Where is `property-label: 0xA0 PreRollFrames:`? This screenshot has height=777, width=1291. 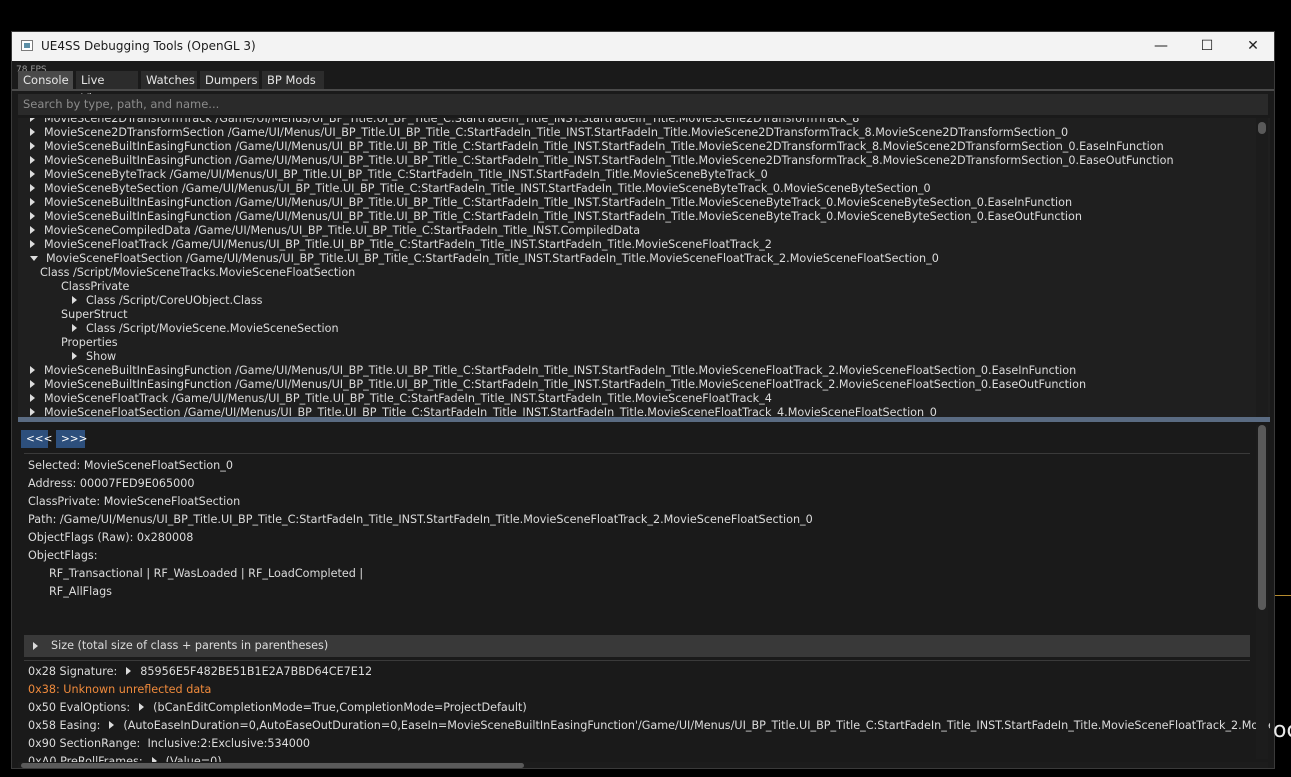 property-label: 0xA0 PreRollFrames: is located at coordinates (85, 758).